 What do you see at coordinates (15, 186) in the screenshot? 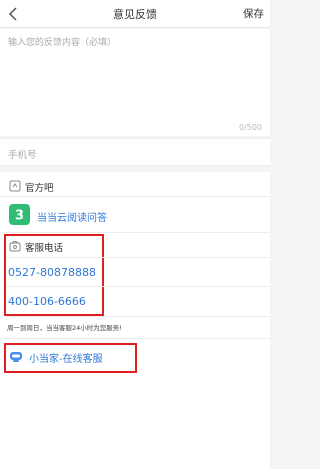
I see `official-bar-icon` at bounding box center [15, 186].